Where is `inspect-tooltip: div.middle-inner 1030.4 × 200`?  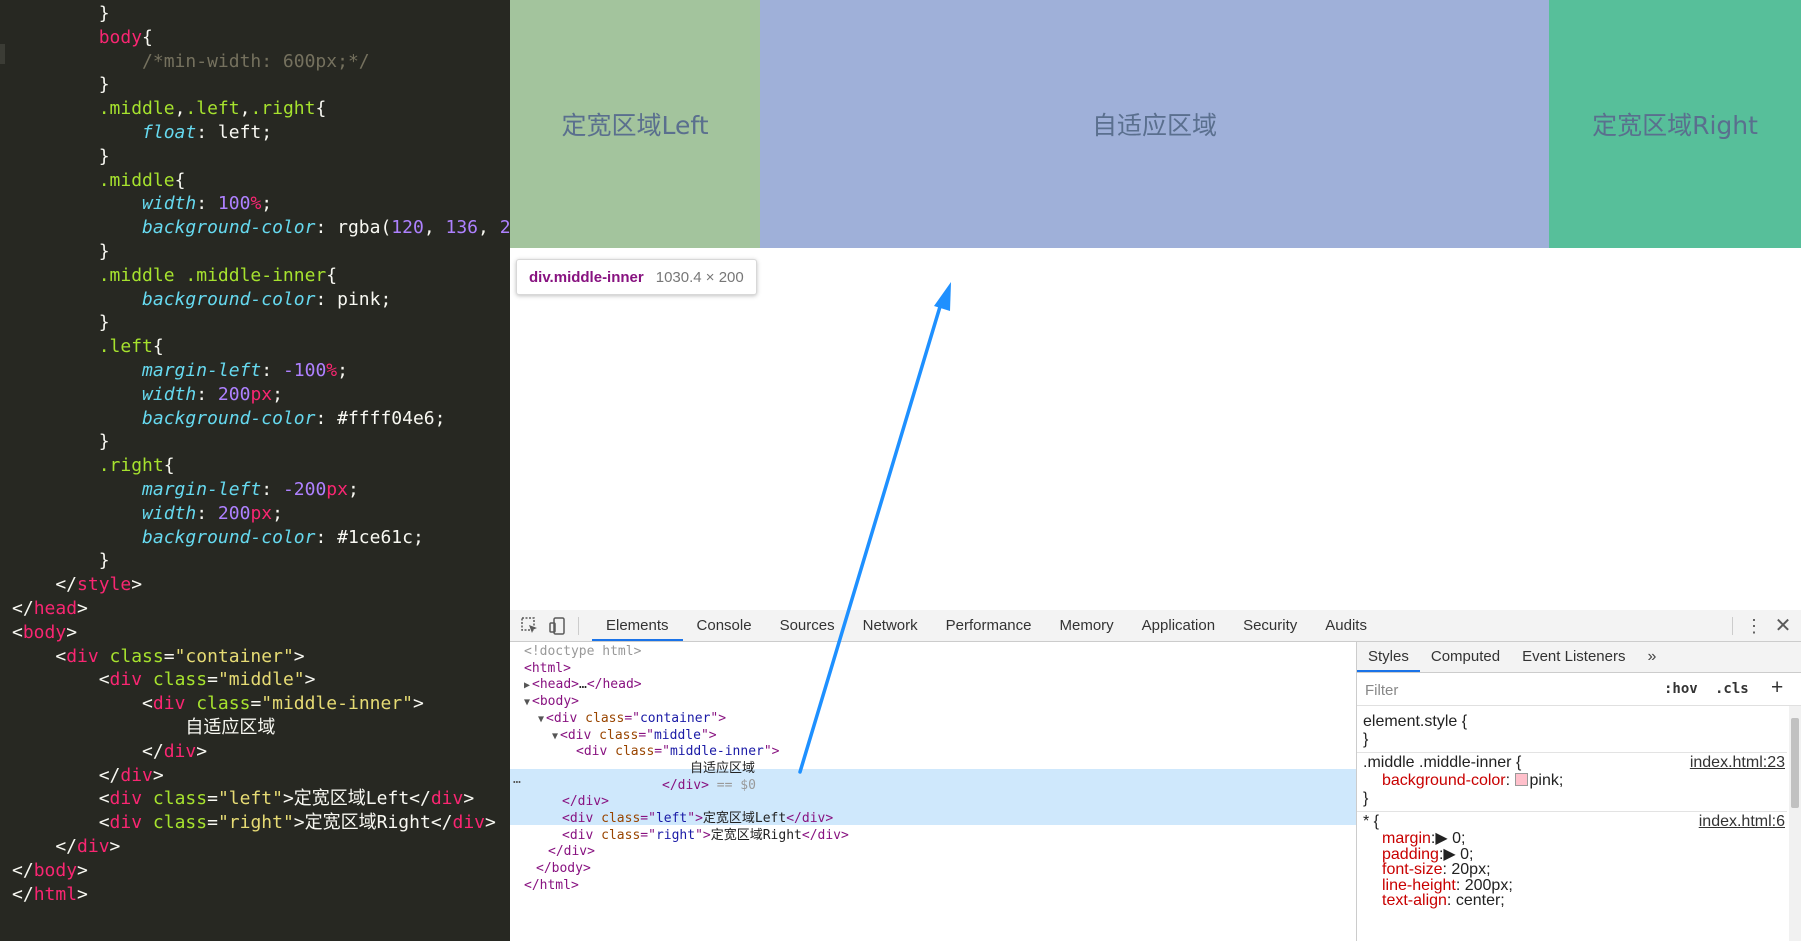
inspect-tooltip: div.middle-inner 1030.4 × 200 is located at coordinates (636, 277).